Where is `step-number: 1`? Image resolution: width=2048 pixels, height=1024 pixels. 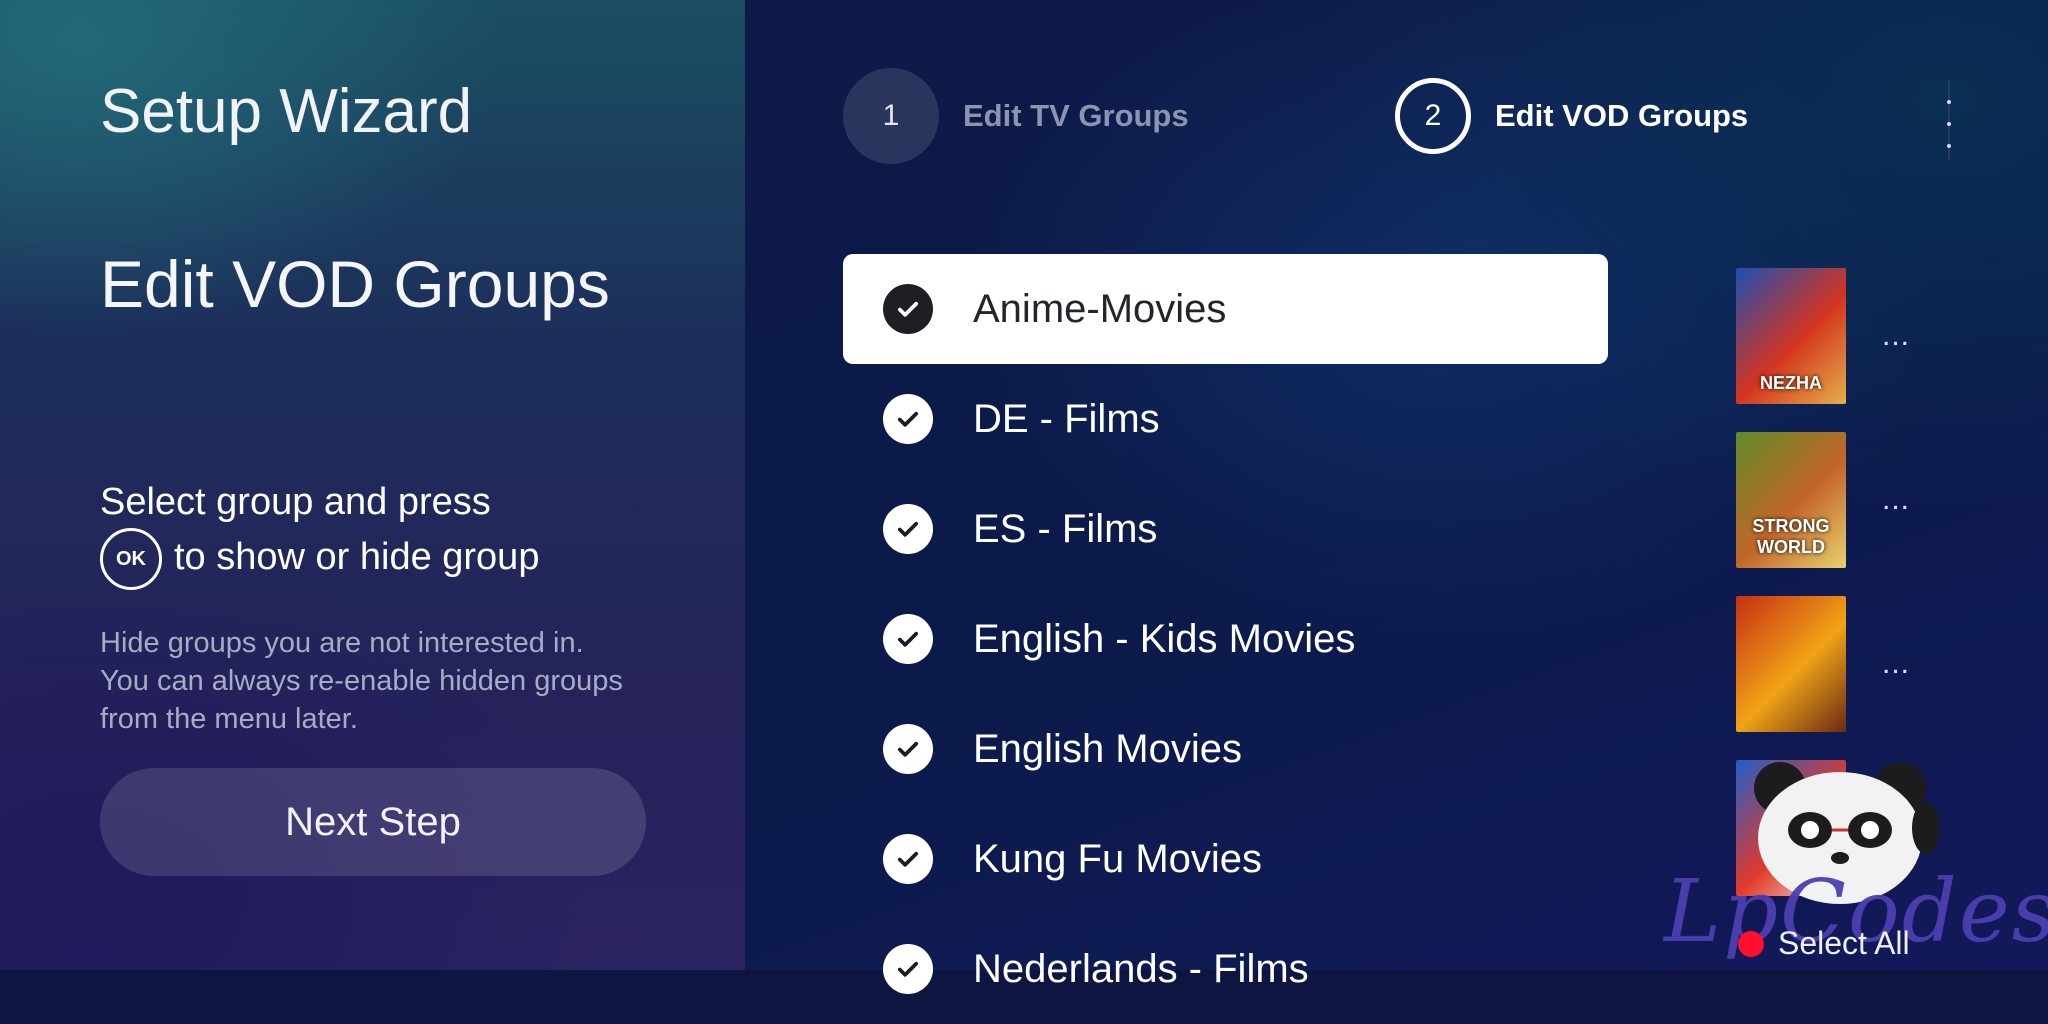
step-number: 1 is located at coordinates (891, 116).